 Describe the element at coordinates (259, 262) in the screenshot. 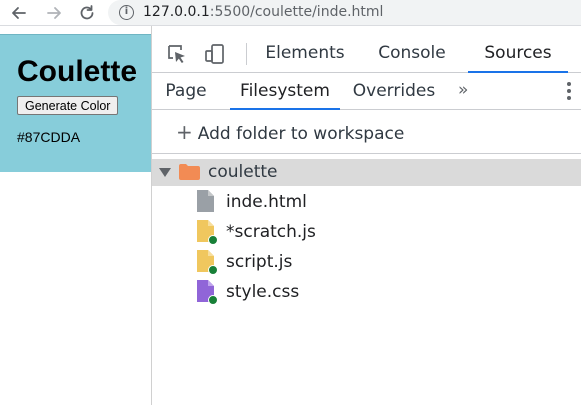

I see `file-name: script.js` at that location.